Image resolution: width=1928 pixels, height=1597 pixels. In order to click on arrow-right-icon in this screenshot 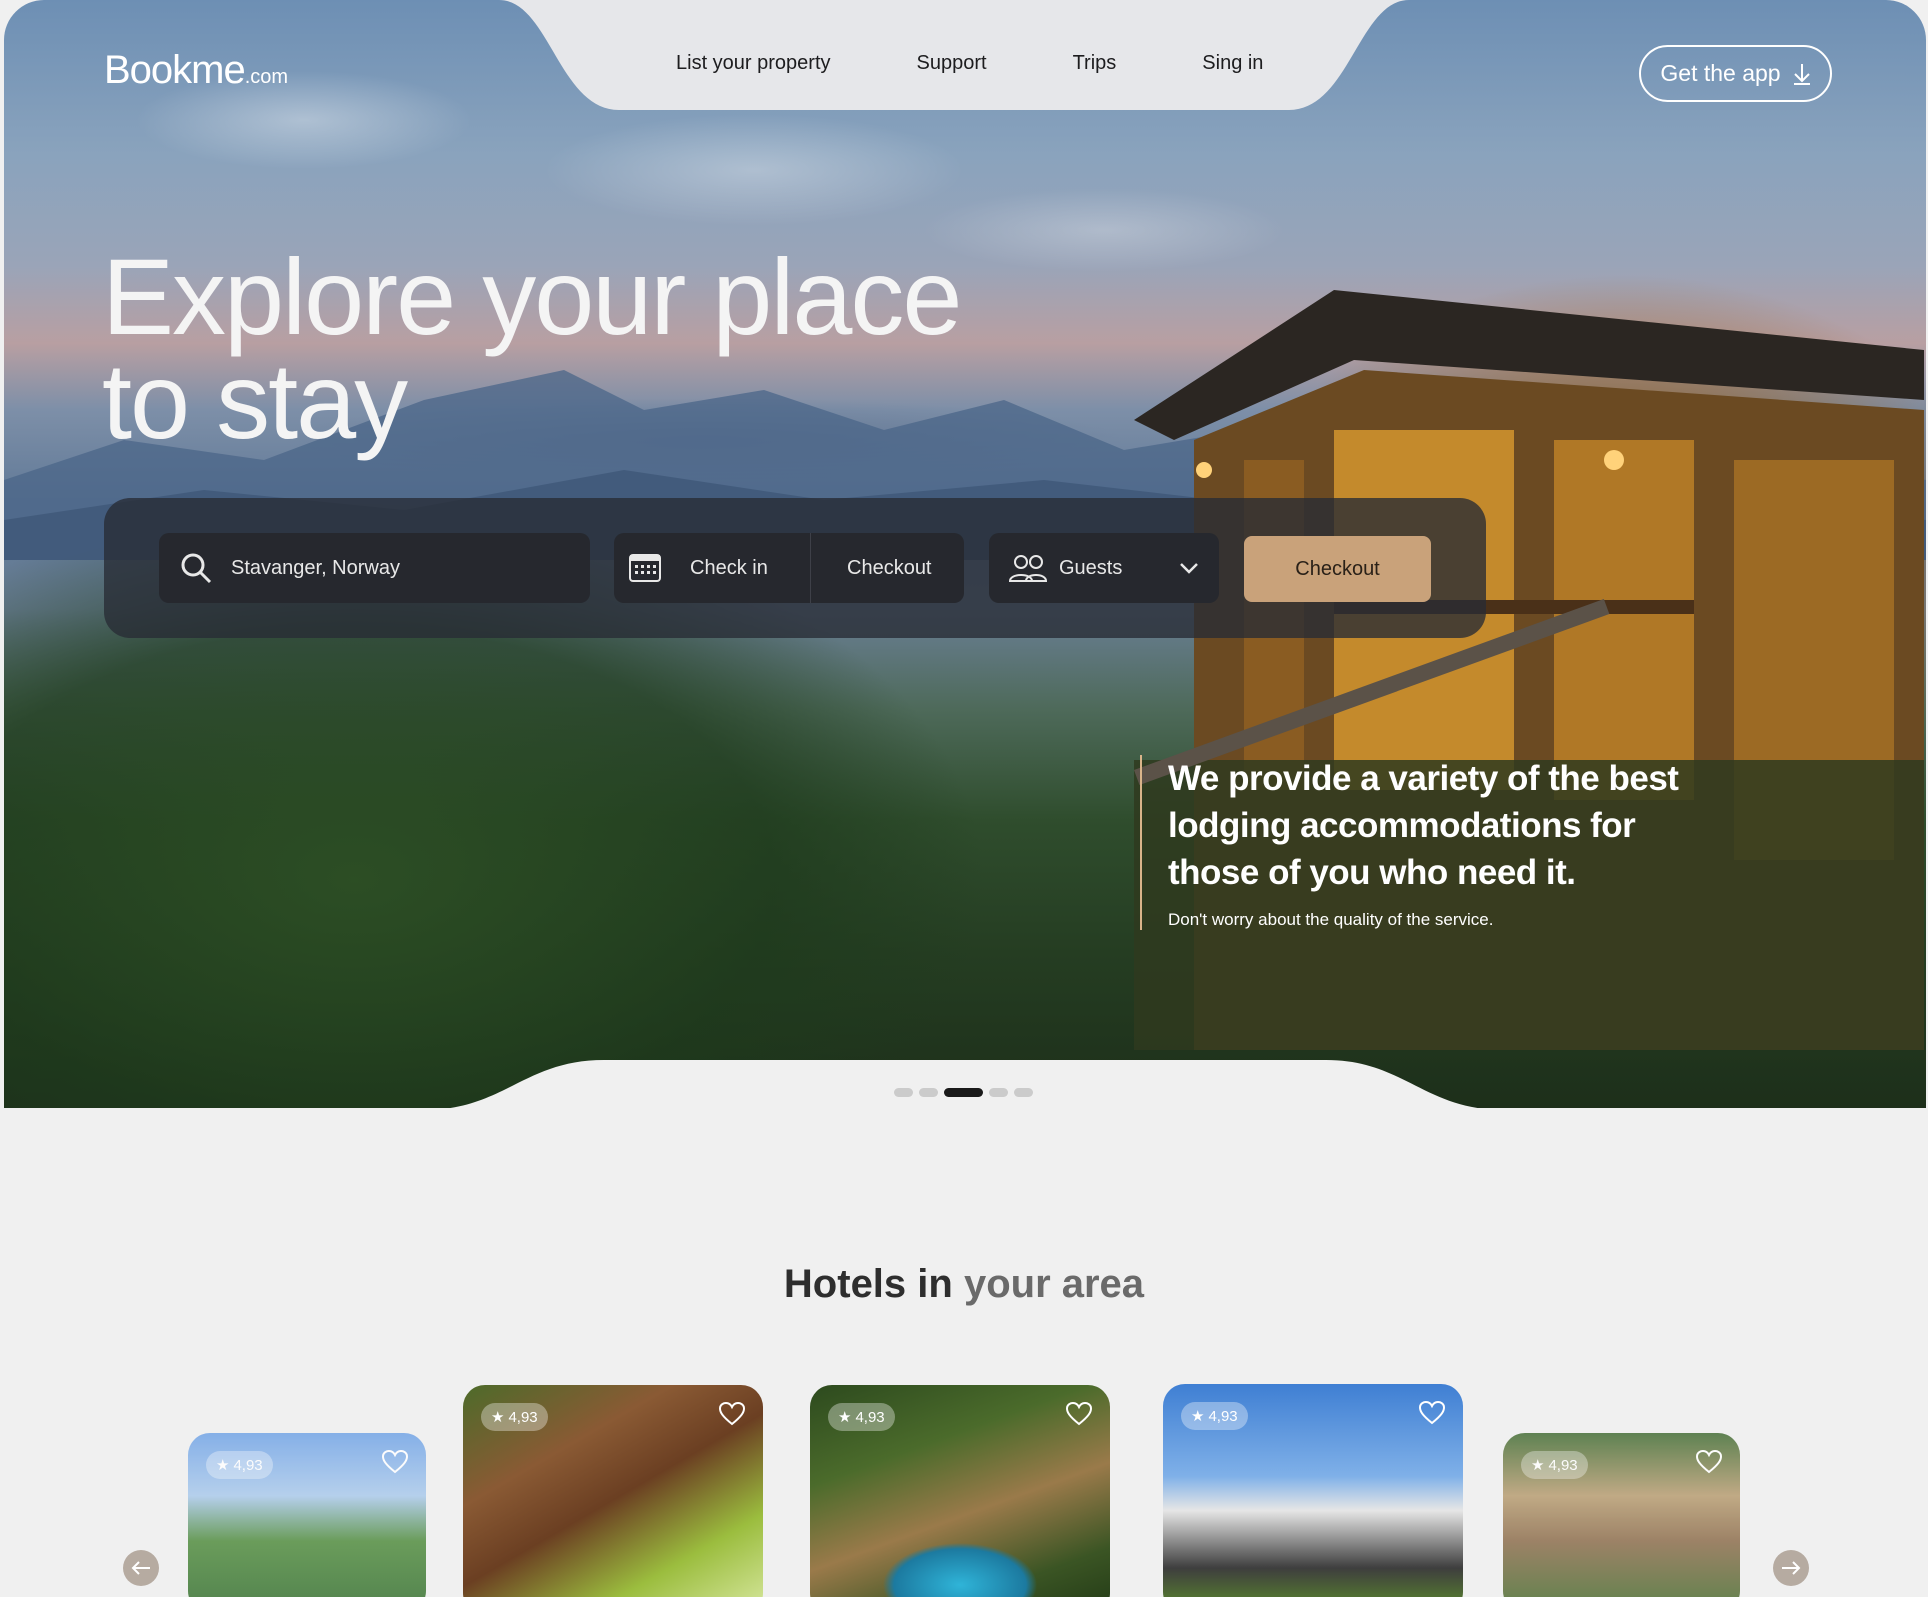, I will do `click(1791, 1568)`.